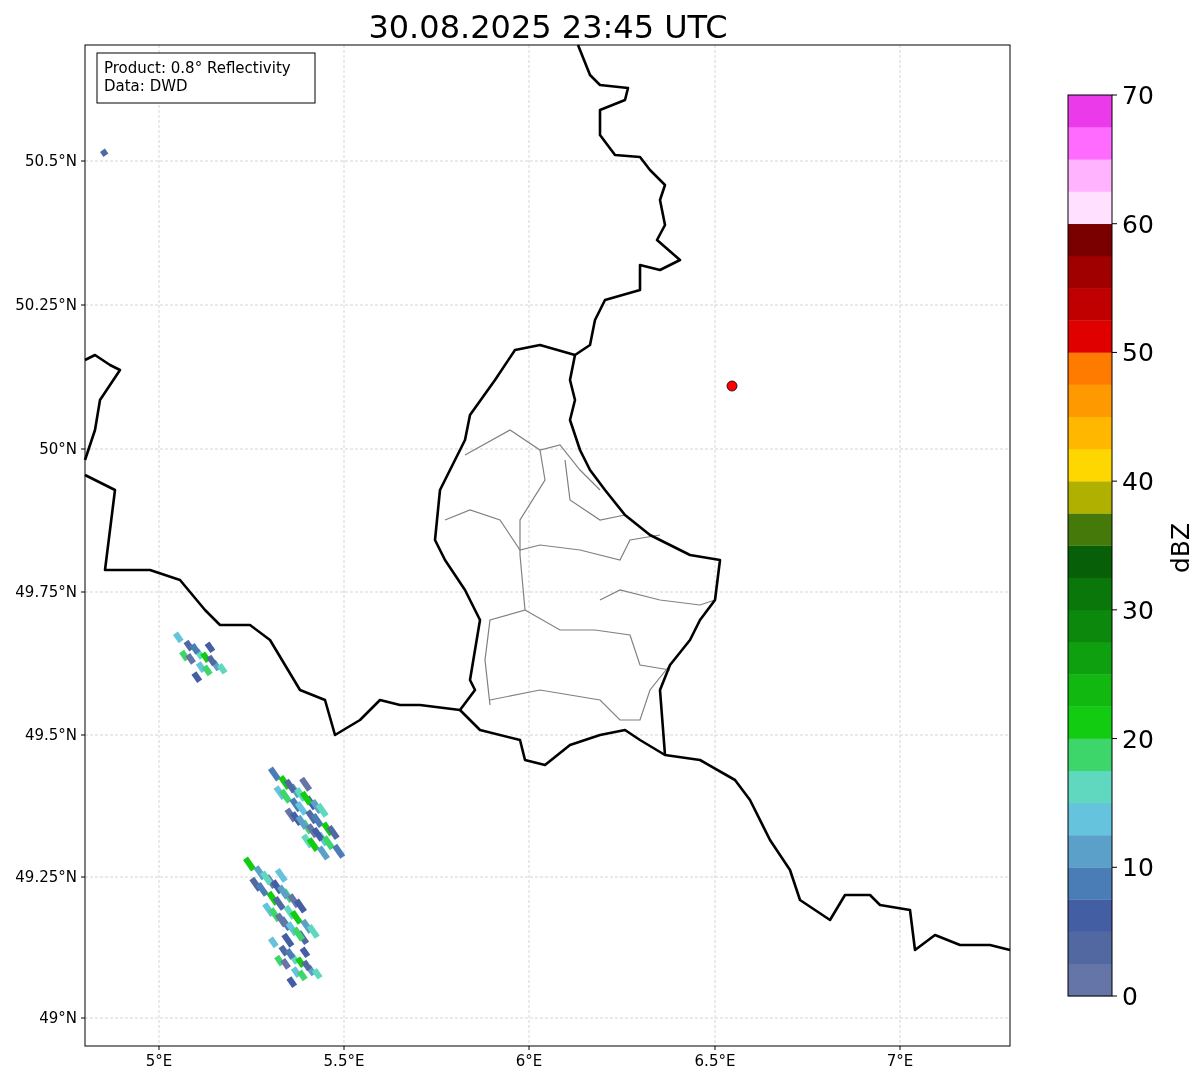 The width and height of the screenshot is (1202, 1081). I want to click on colorbar-tick-label: 0, so click(1130, 996).